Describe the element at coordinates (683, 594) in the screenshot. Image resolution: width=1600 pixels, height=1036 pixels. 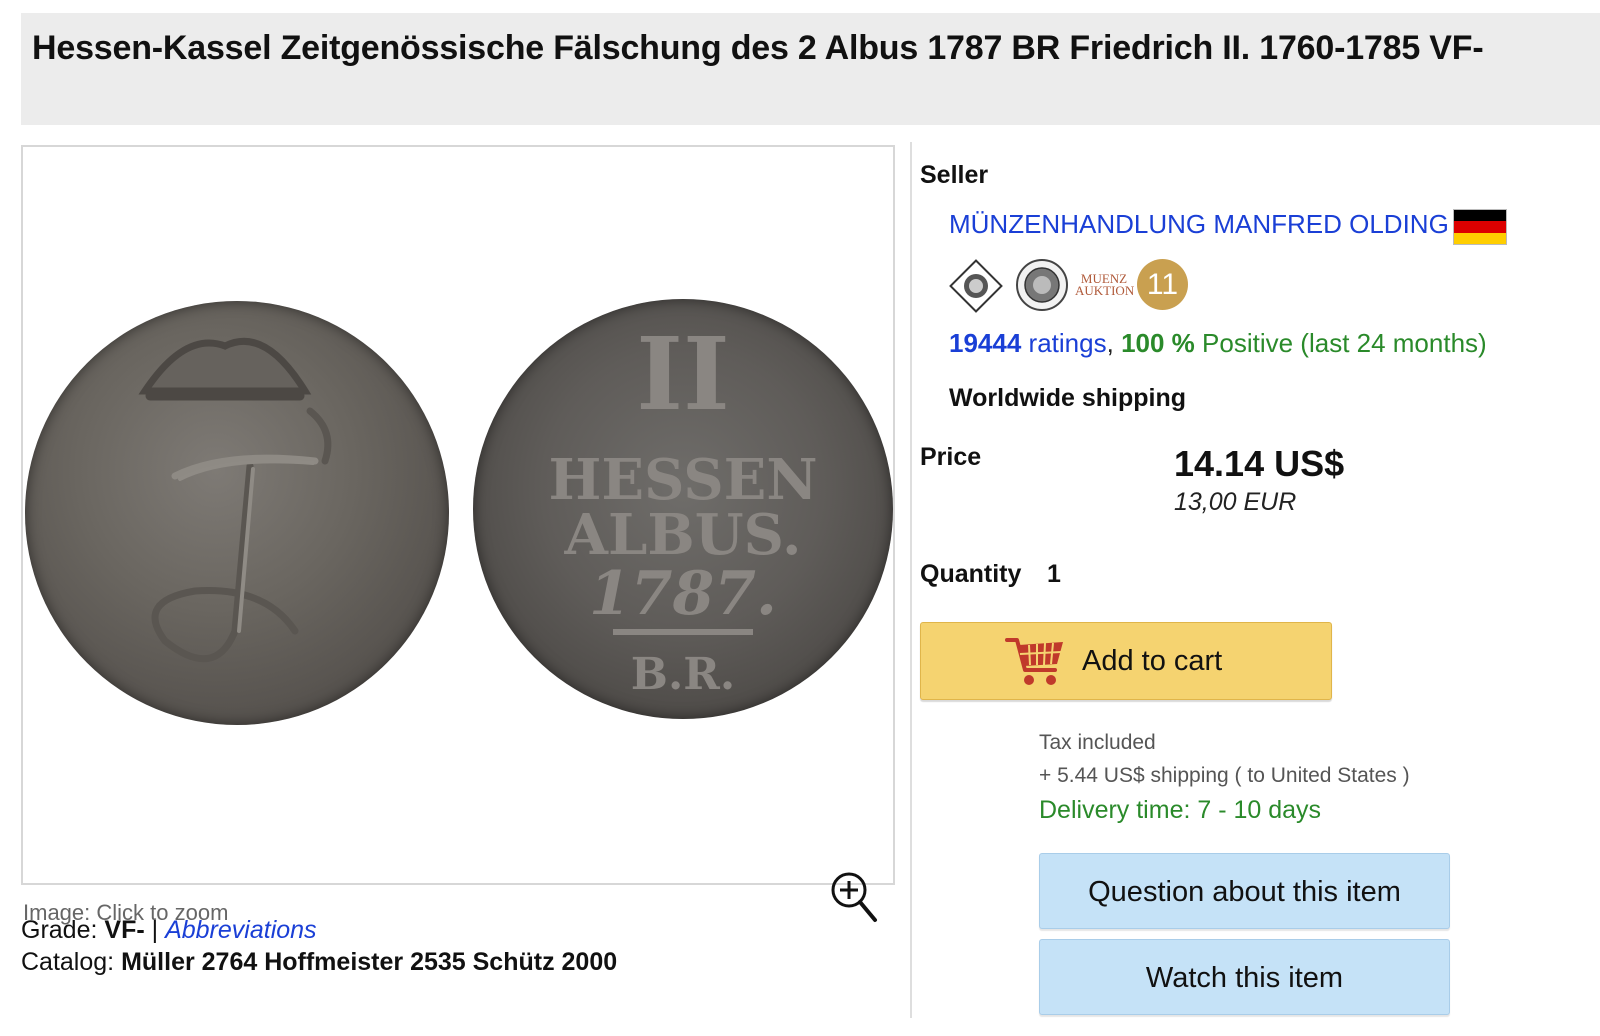
I see `svg-text: 1787.` at that location.